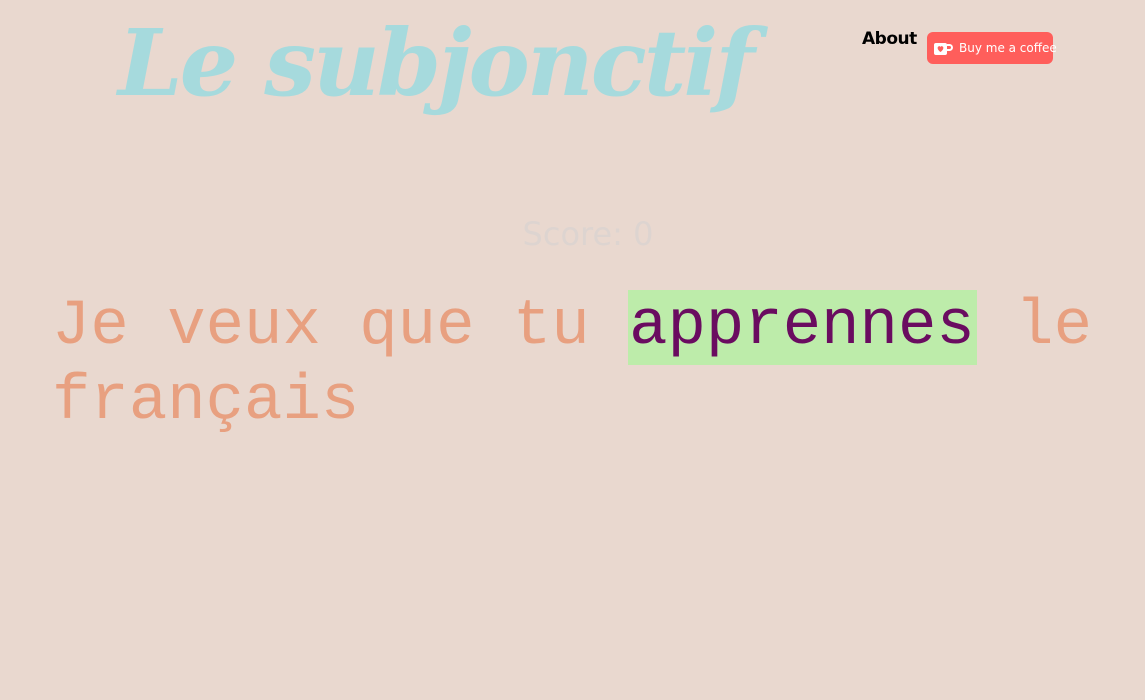 The height and width of the screenshot is (700, 1145). What do you see at coordinates (588, 234) in the screenshot?
I see `score-display: Score: 0` at bounding box center [588, 234].